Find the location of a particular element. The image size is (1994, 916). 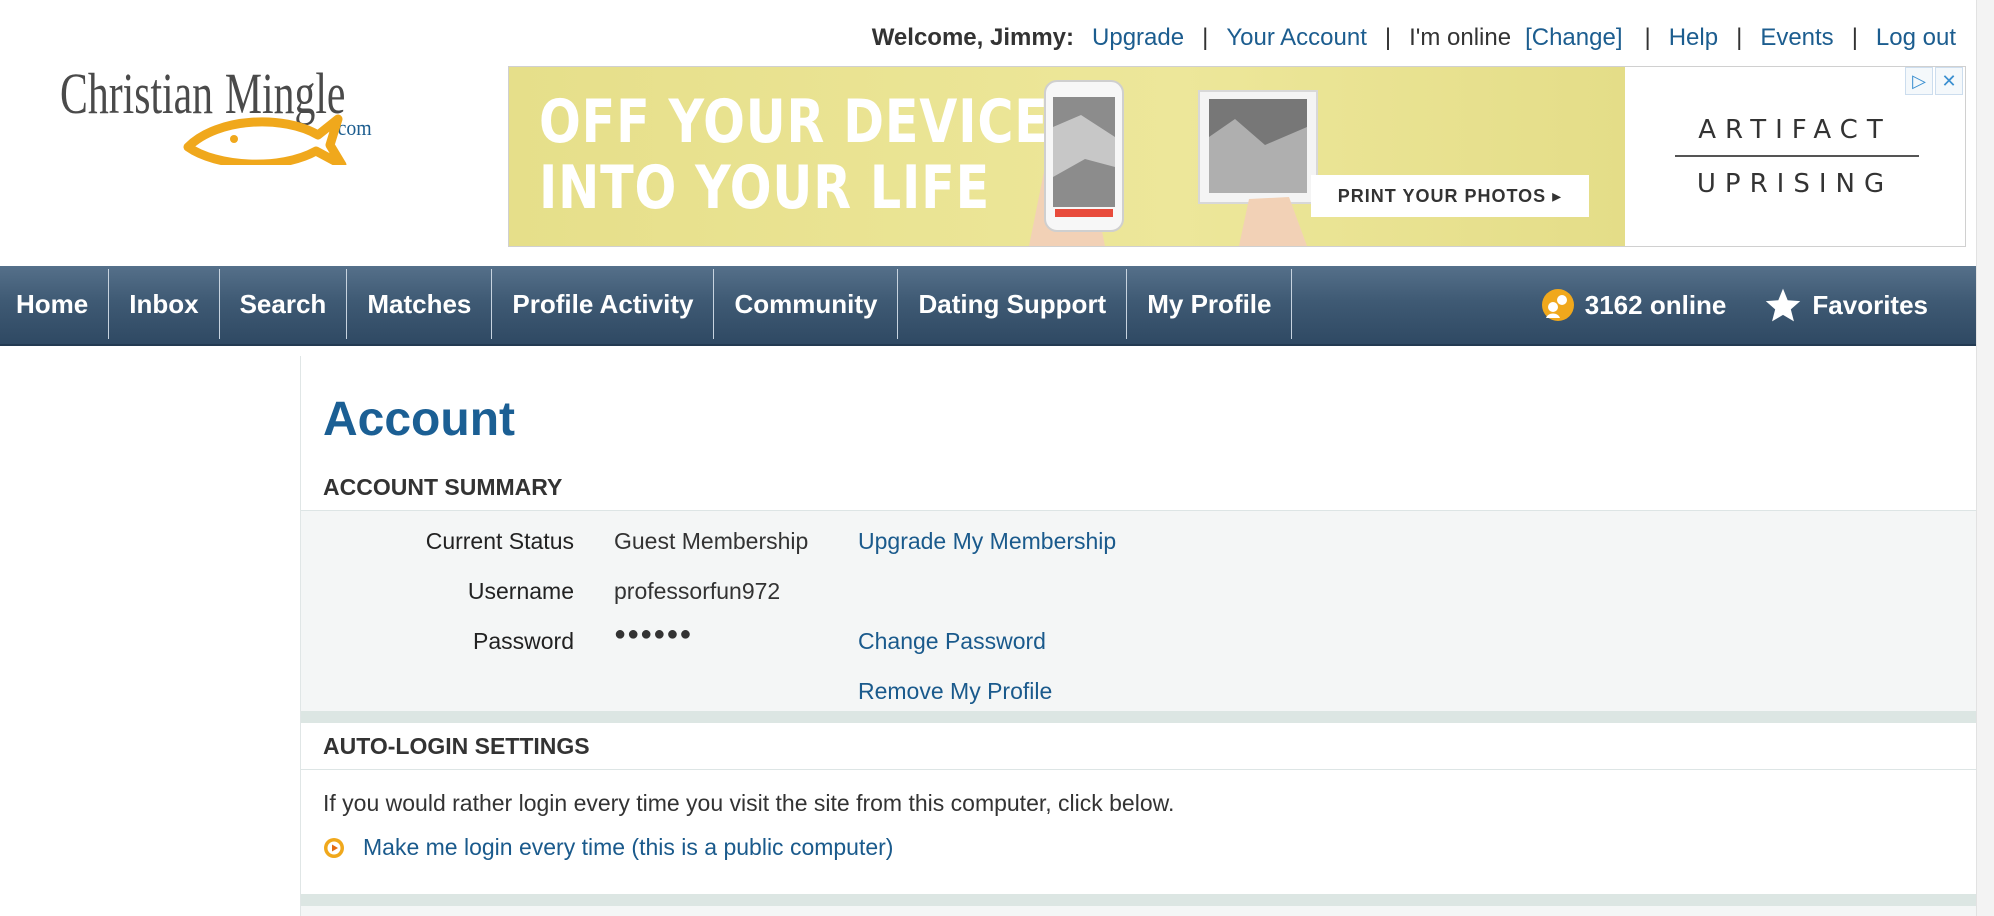

nav-item-dating-support: Dating Support is located at coordinates (1013, 304).